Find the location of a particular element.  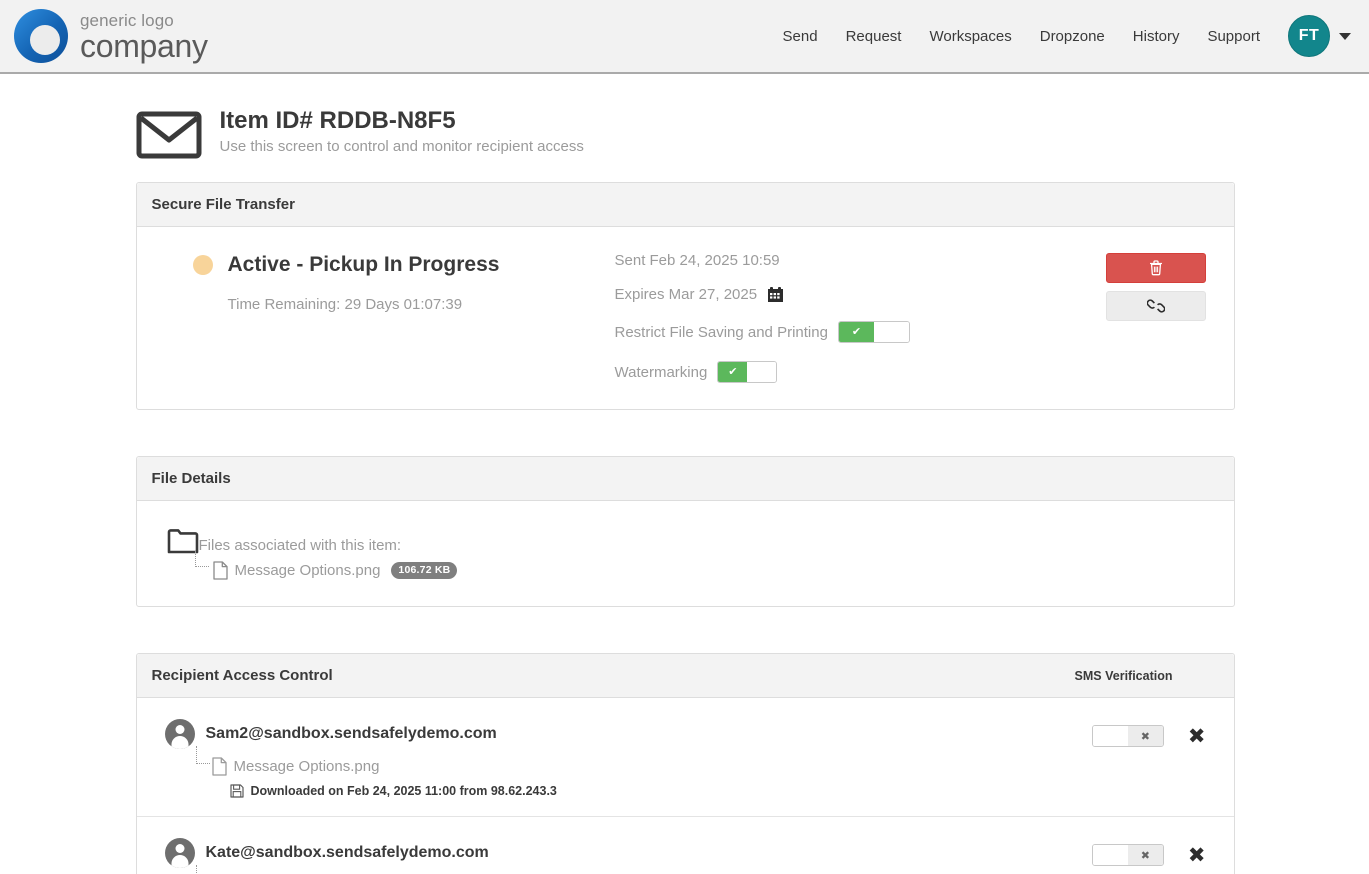

sent-row: Sent Feb 24, 2025 10:59 is located at coordinates (860, 260).